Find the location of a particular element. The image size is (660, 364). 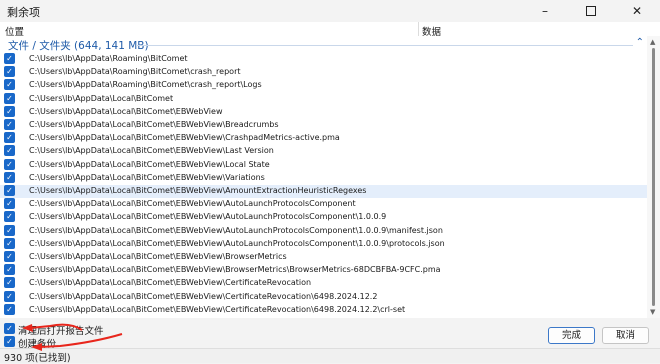

annotation-arrows is located at coordinates (72, 337).